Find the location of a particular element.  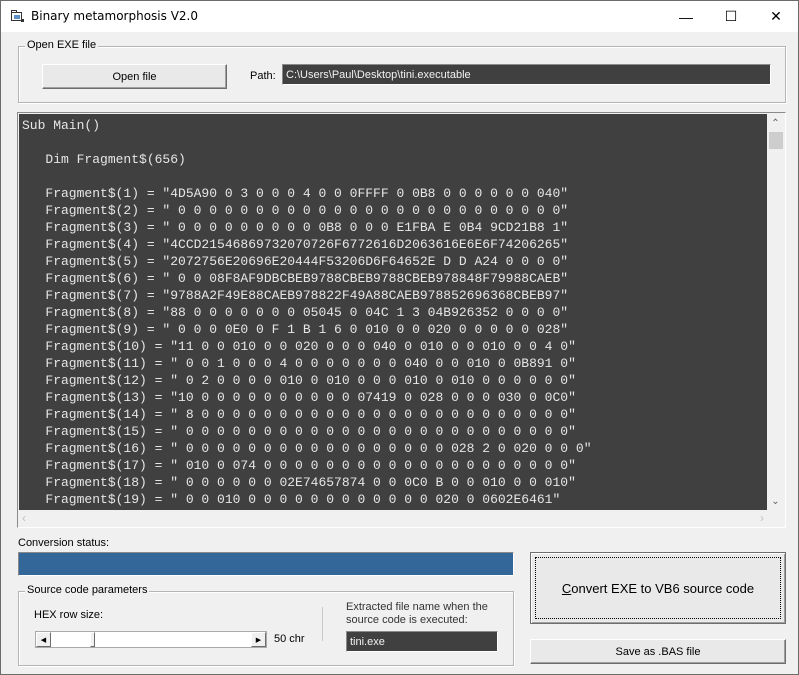

extracted-label-line2: source code is executed: is located at coordinates (407, 620).